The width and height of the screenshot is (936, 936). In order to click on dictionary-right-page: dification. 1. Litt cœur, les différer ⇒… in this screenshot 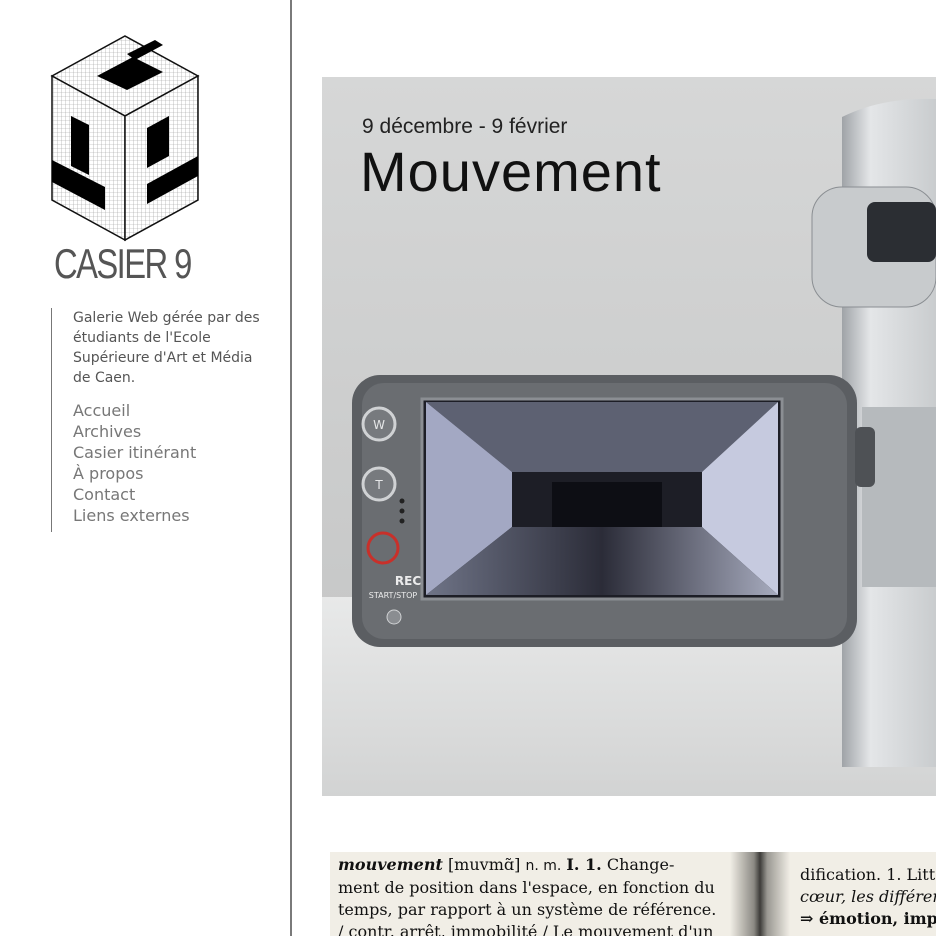, I will do `click(868, 897)`.